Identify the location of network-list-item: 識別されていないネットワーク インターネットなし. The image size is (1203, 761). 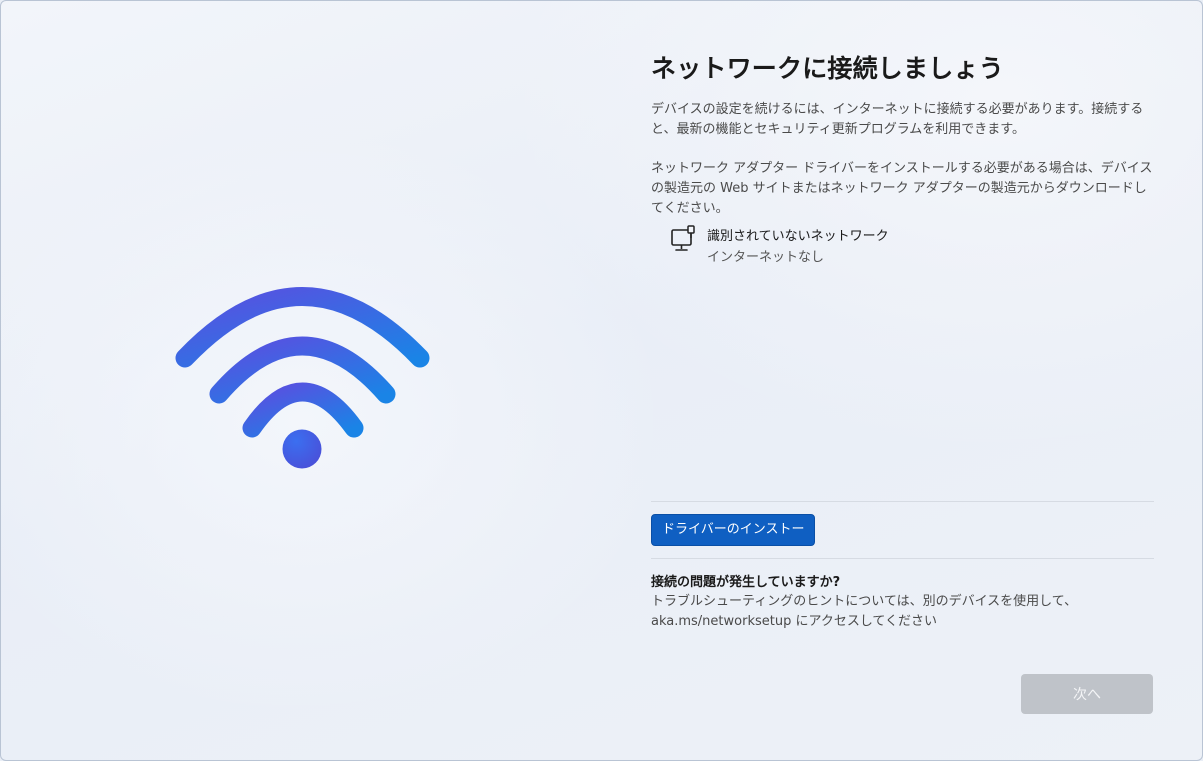
(819, 245).